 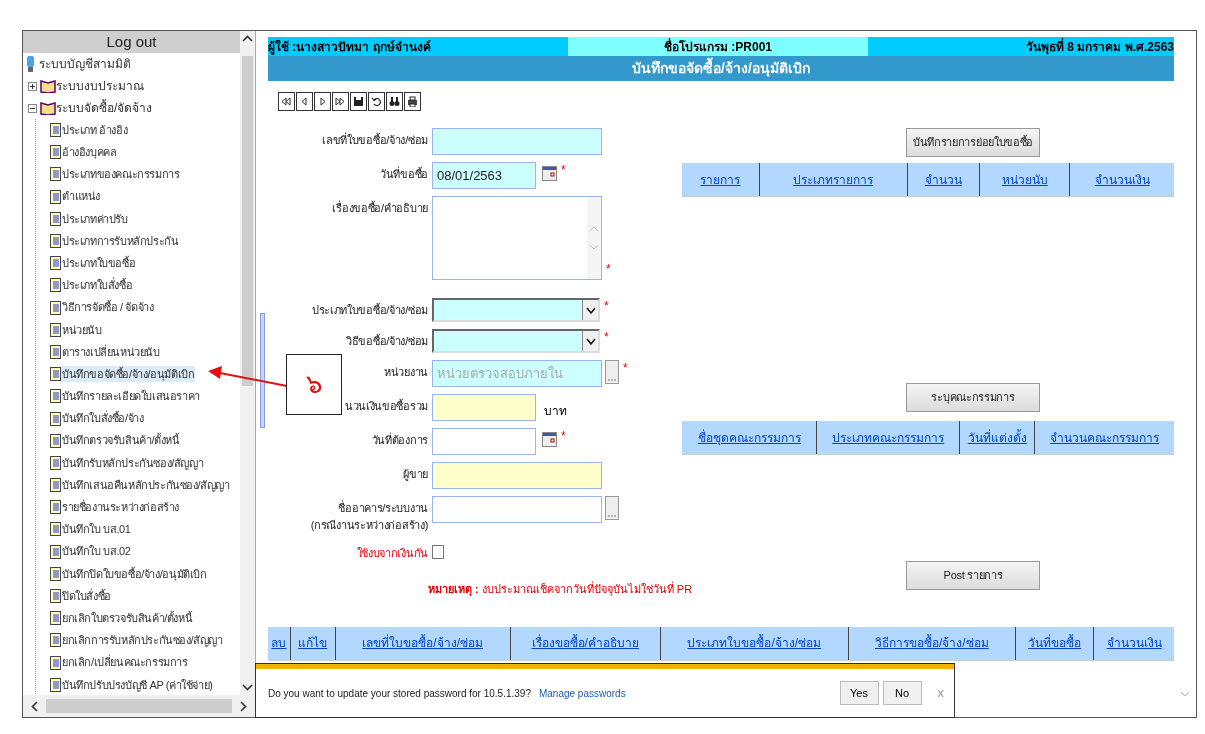 I want to click on date-field, so click(x=484, y=441).